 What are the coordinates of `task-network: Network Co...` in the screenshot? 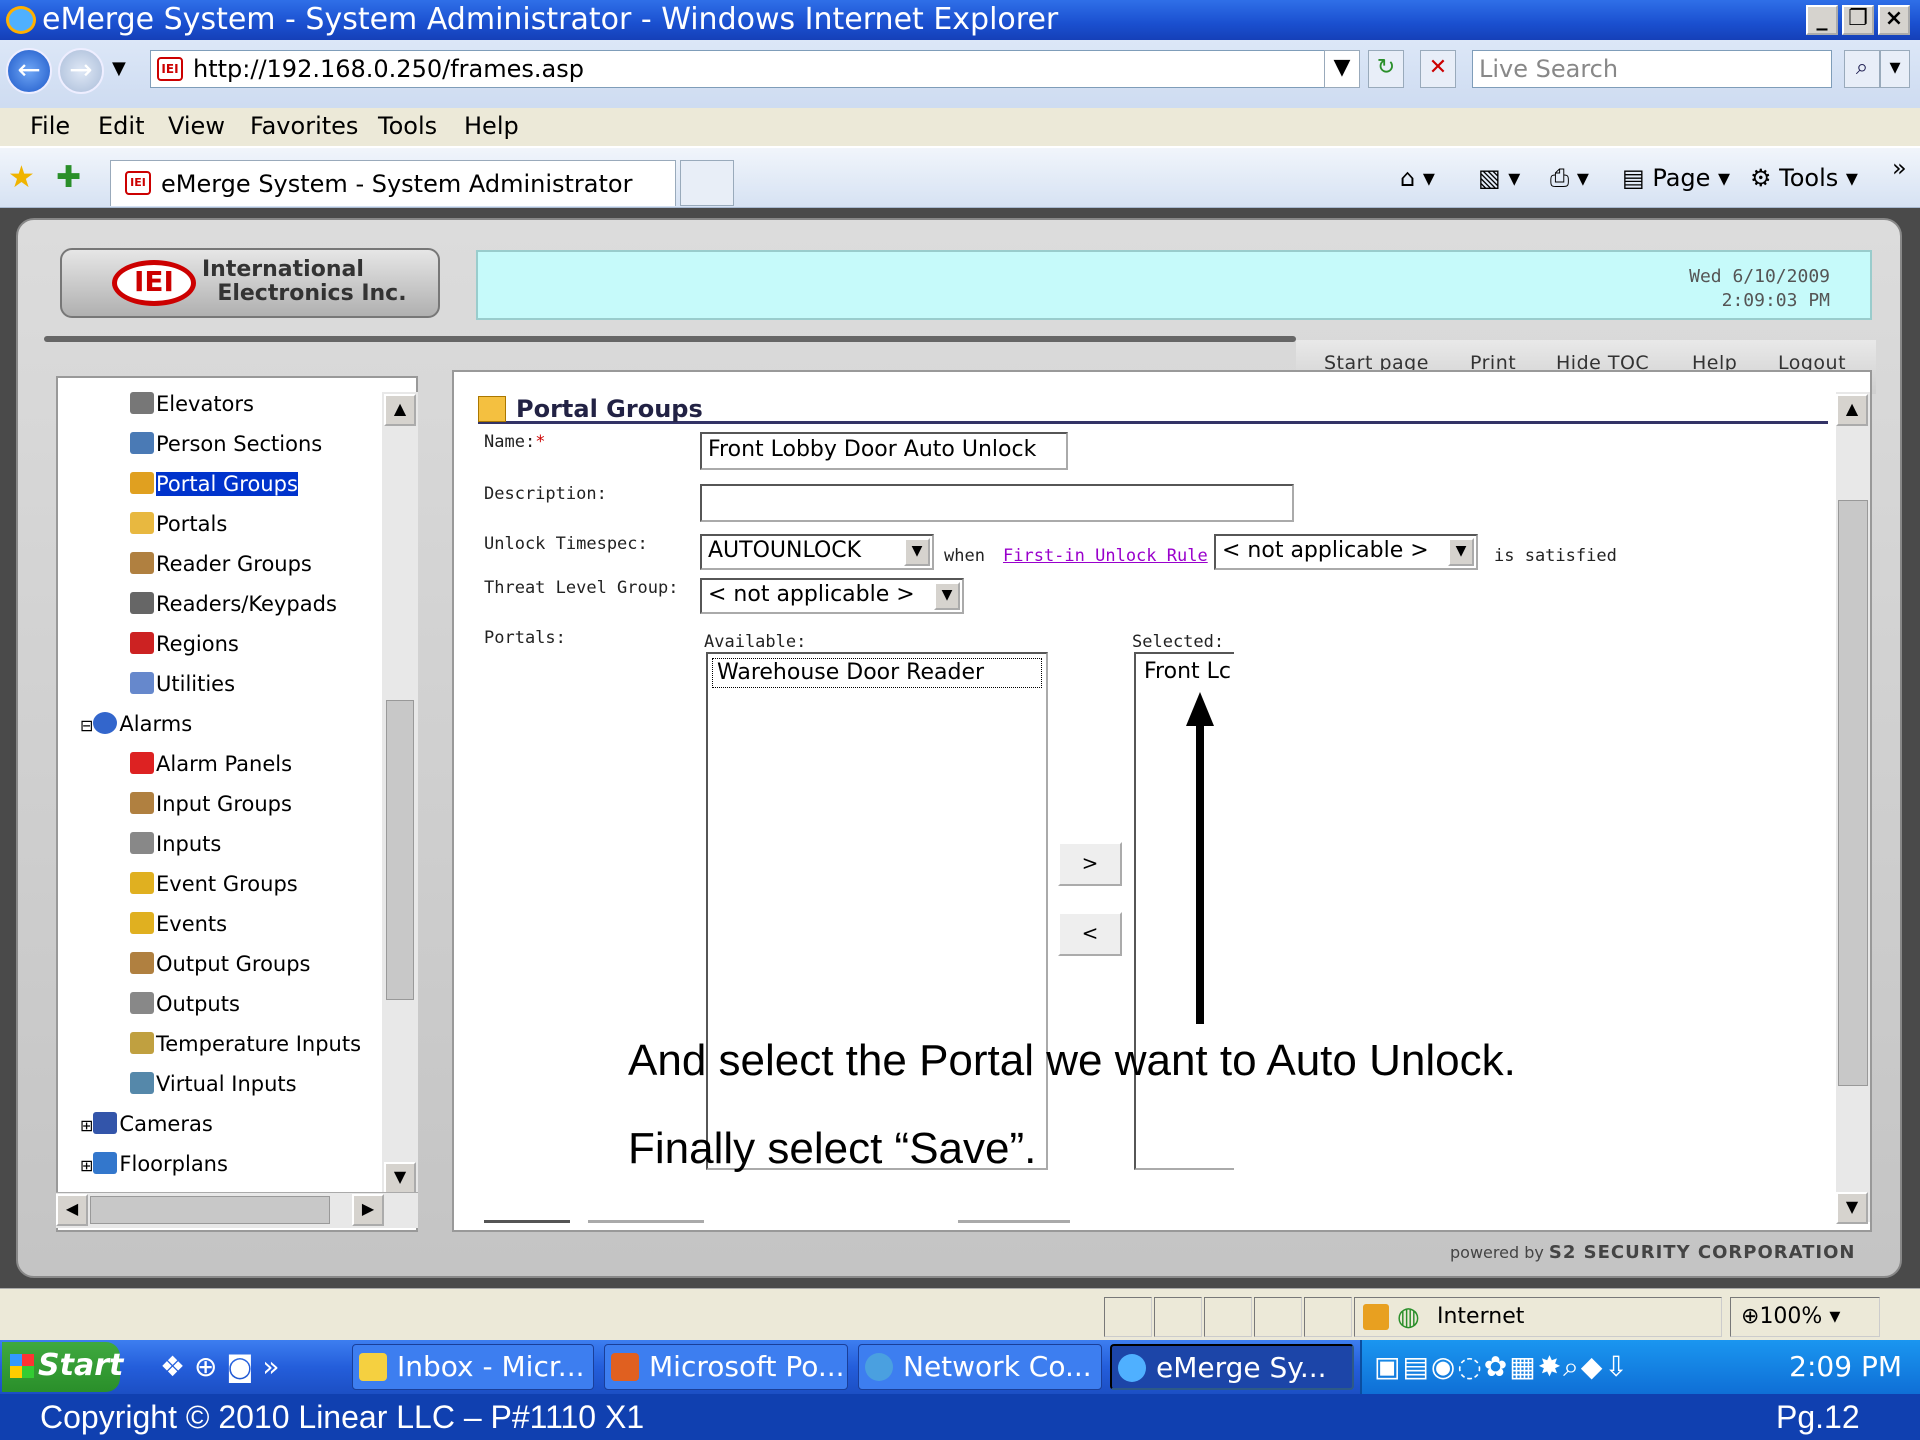 It's located at (980, 1367).